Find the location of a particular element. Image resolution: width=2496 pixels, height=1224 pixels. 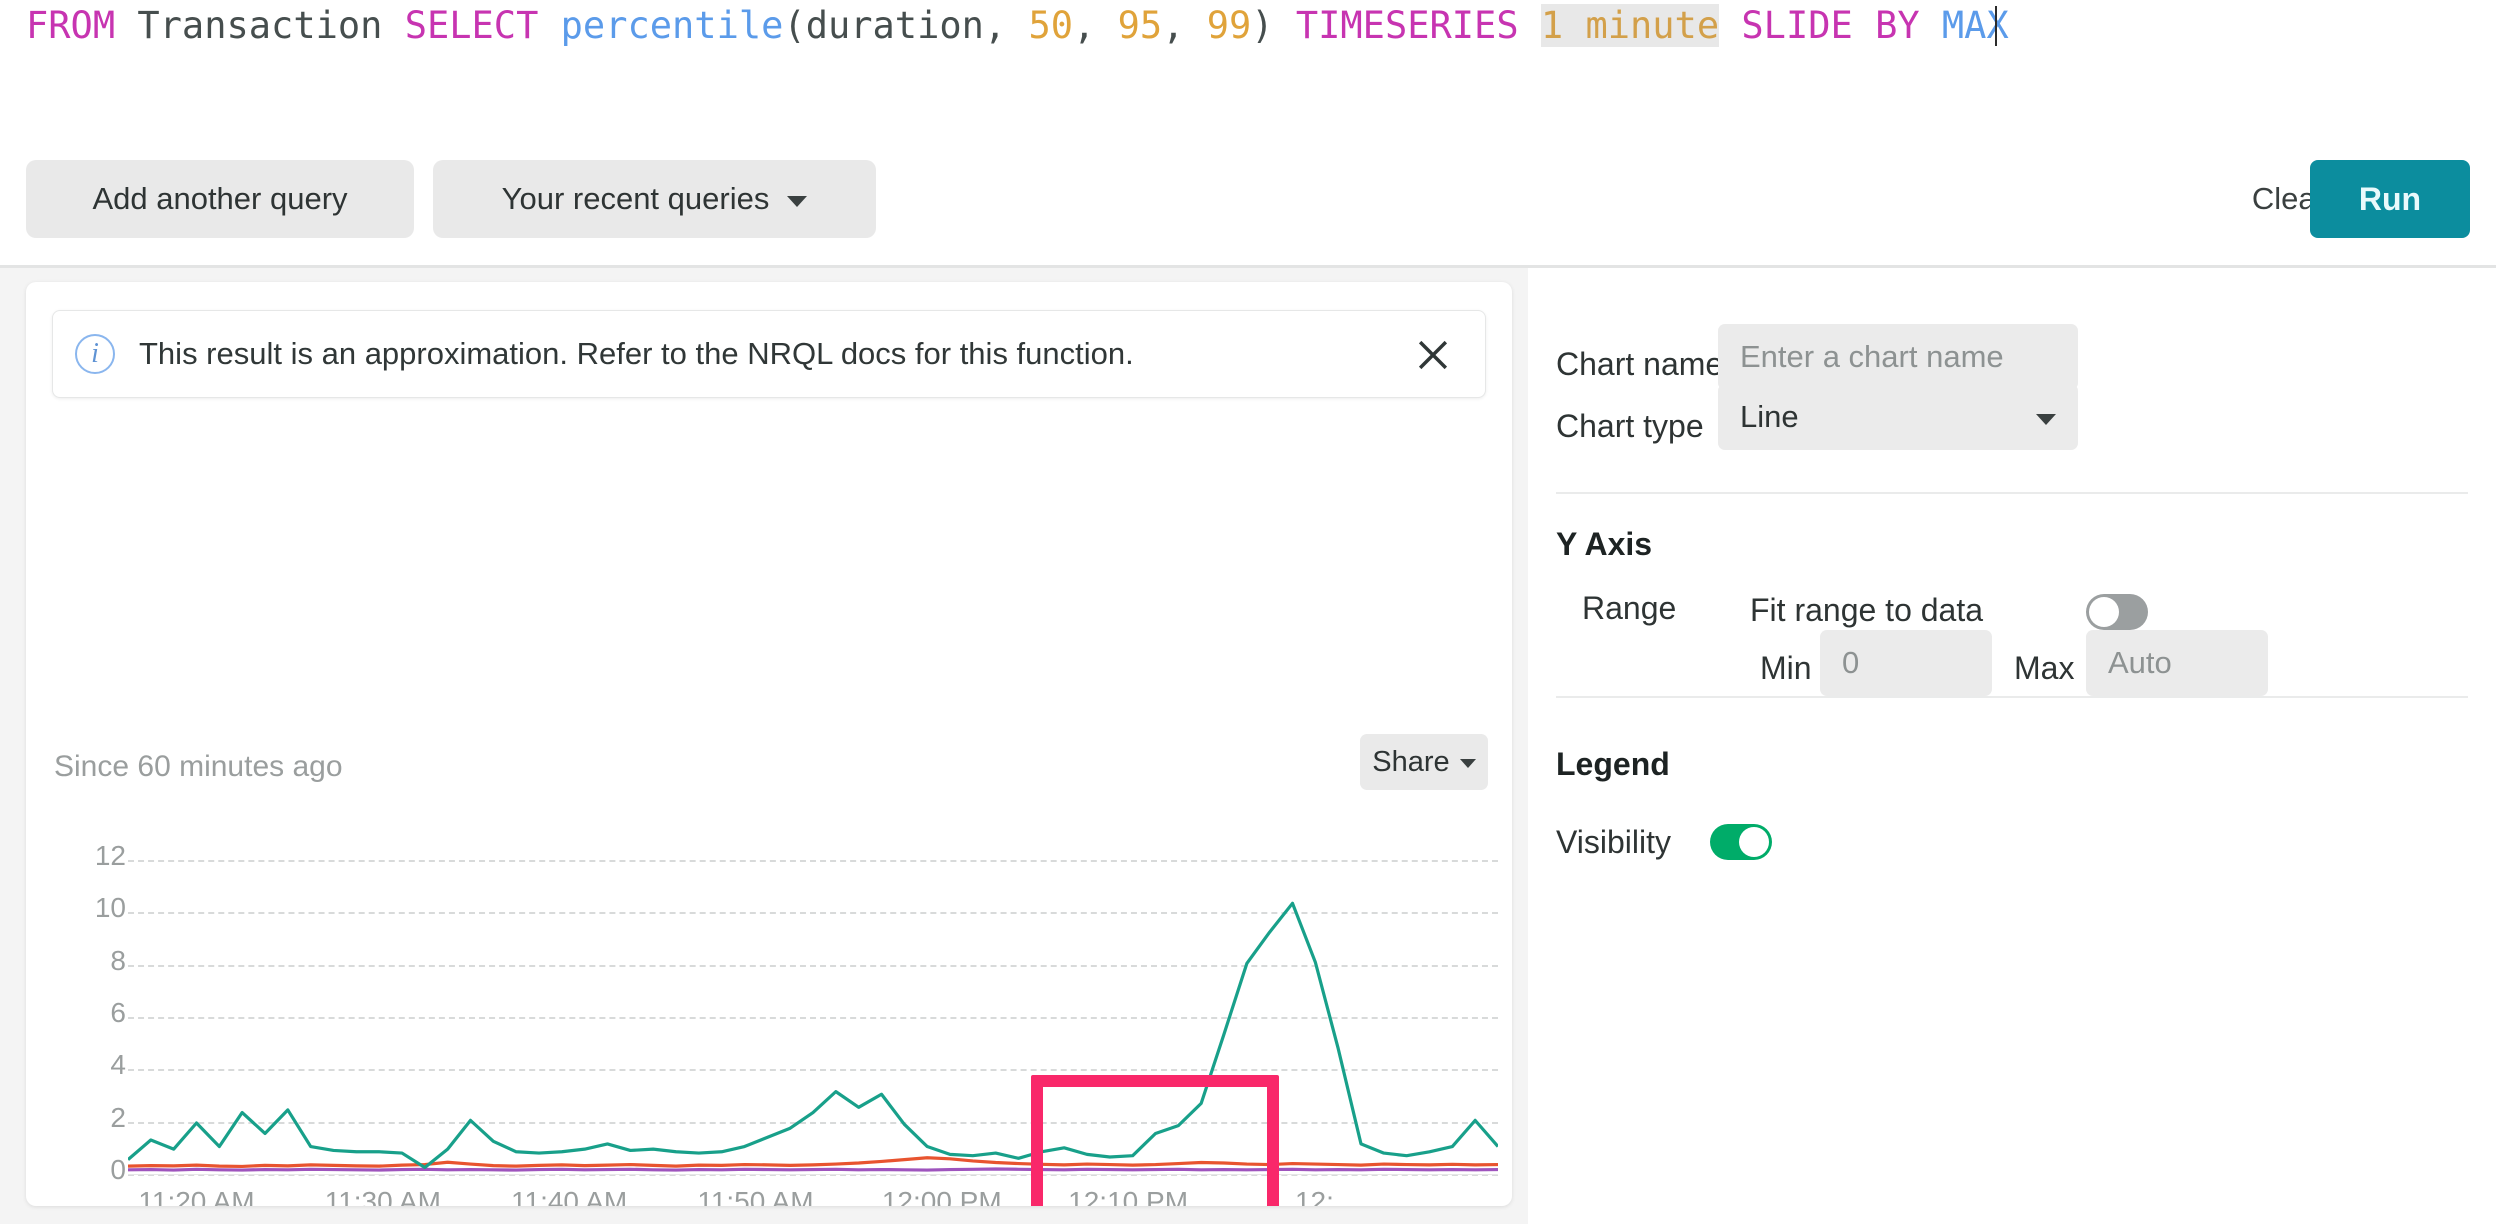

query-token-keyword: SELECT is located at coordinates (471, 25).